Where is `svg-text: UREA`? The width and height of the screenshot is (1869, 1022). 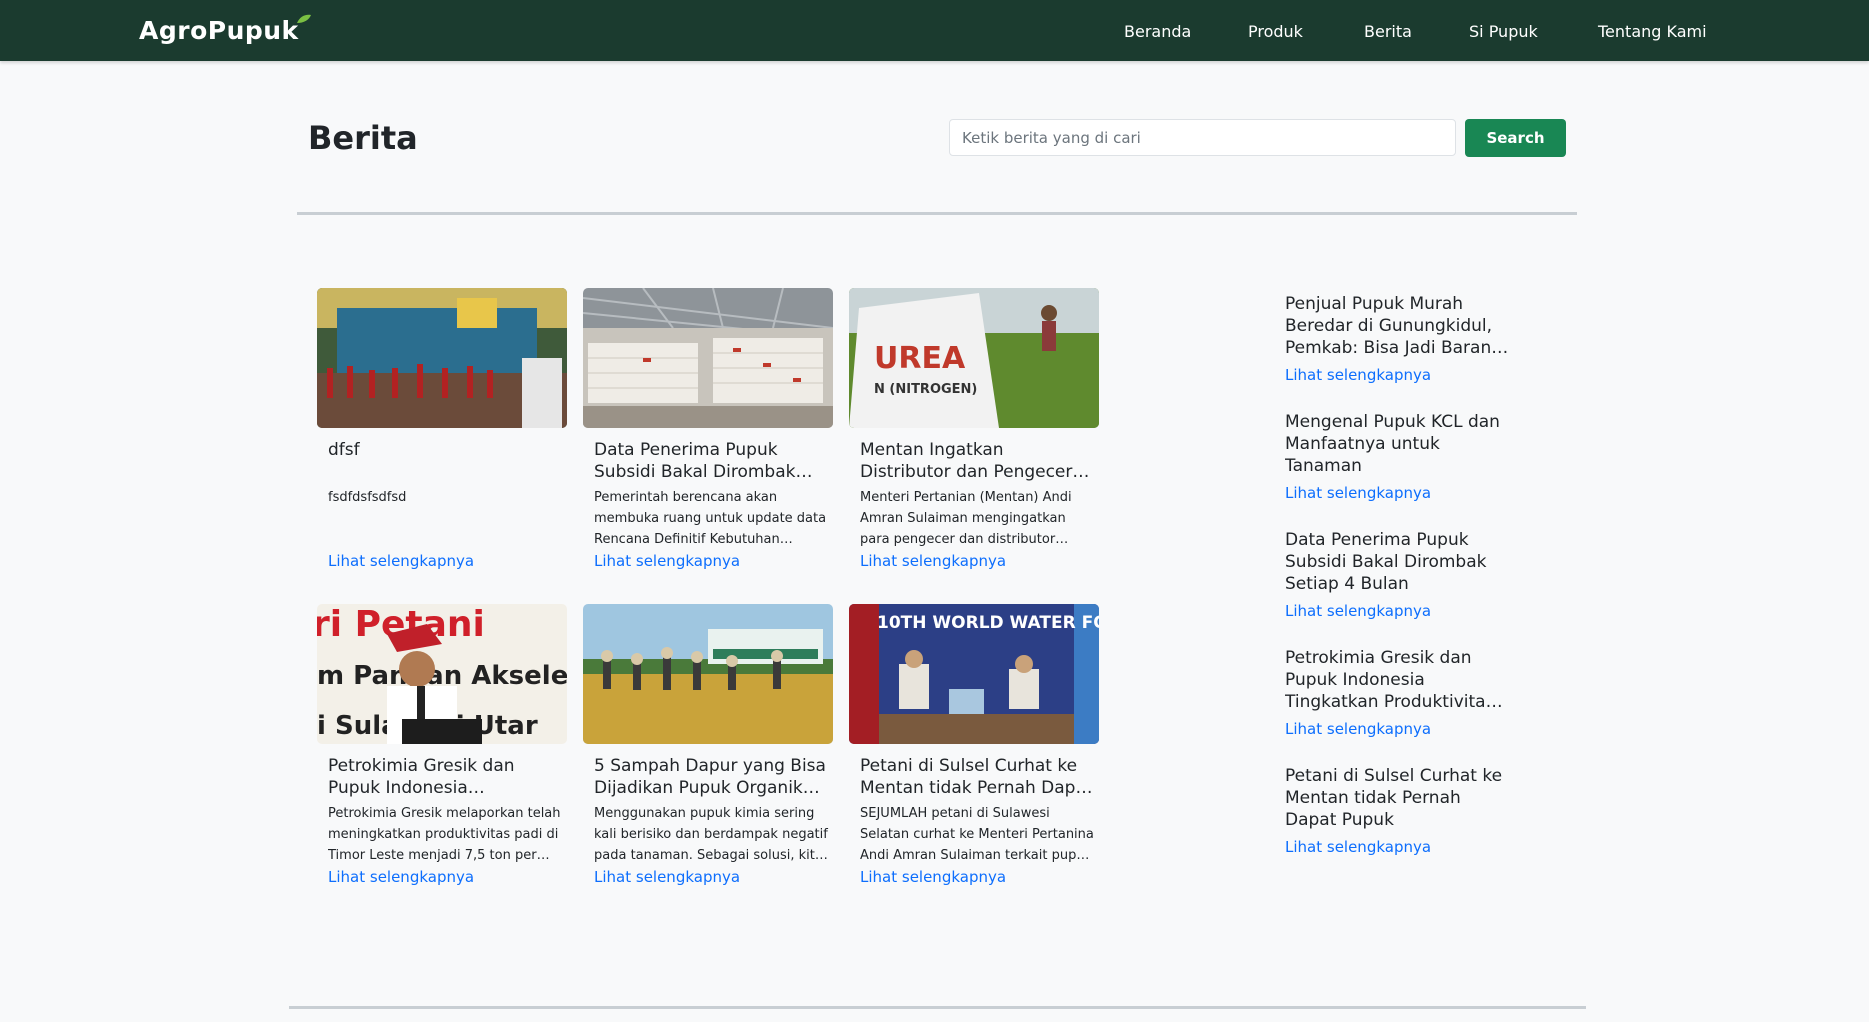 svg-text: UREA is located at coordinates (920, 358).